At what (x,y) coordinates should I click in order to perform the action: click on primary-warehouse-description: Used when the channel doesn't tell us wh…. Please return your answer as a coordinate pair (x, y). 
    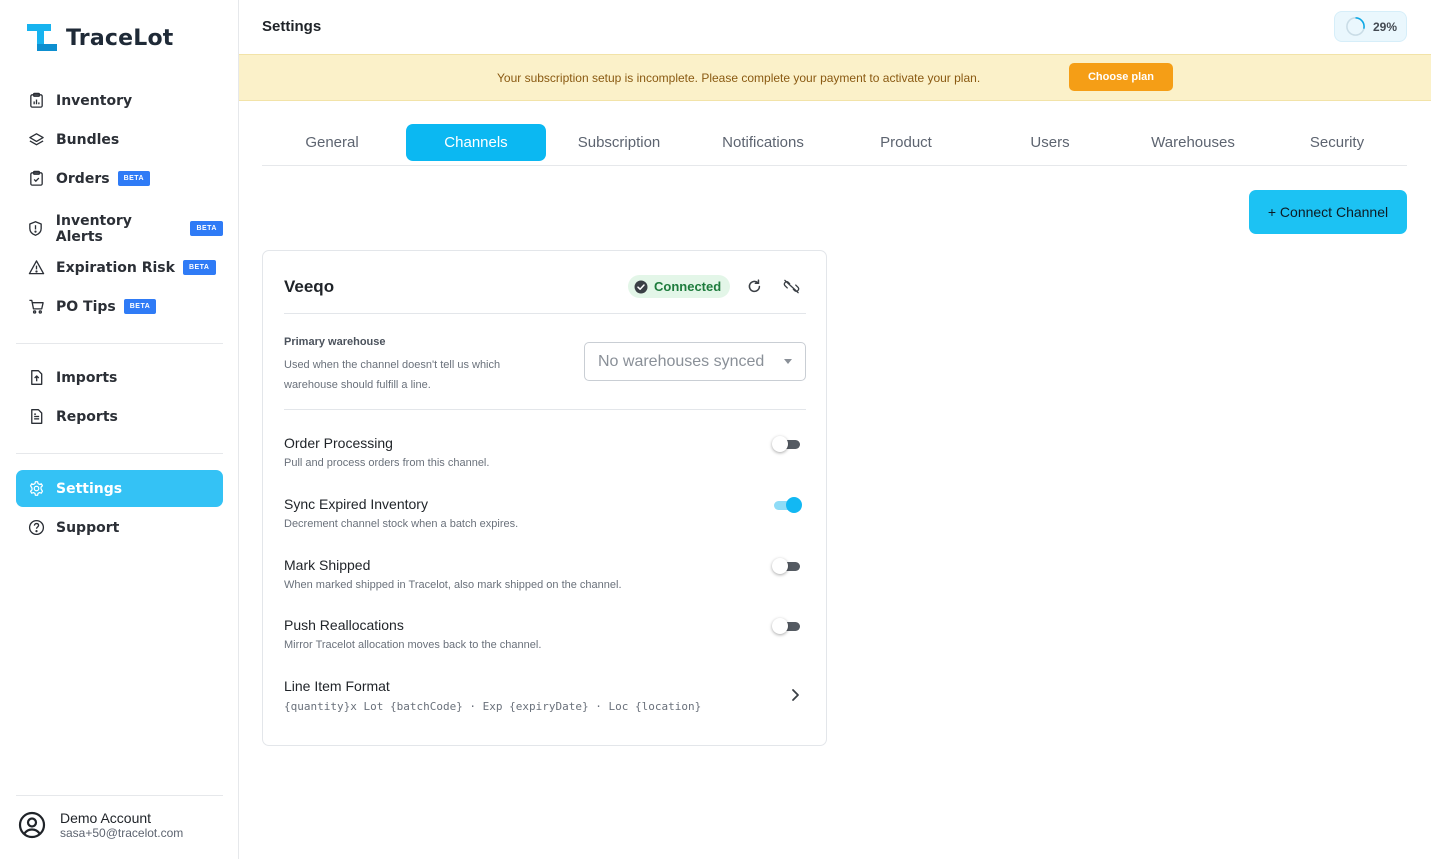
    Looking at the image, I should click on (392, 375).